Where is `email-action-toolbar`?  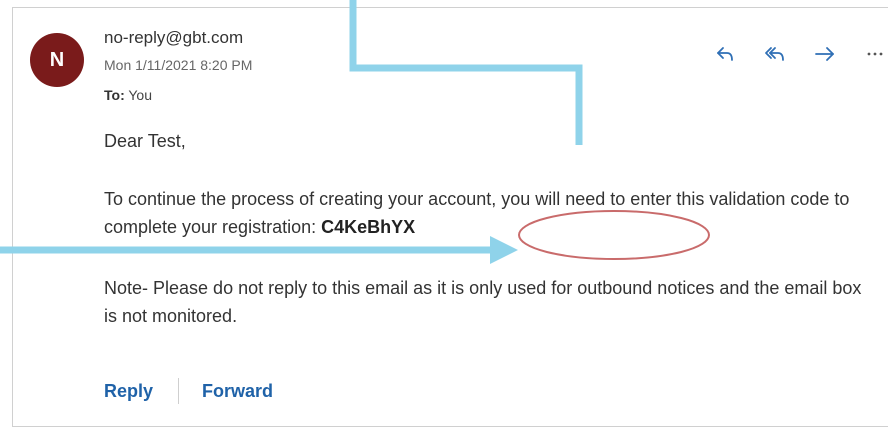 email-action-toolbar is located at coordinates (794, 54).